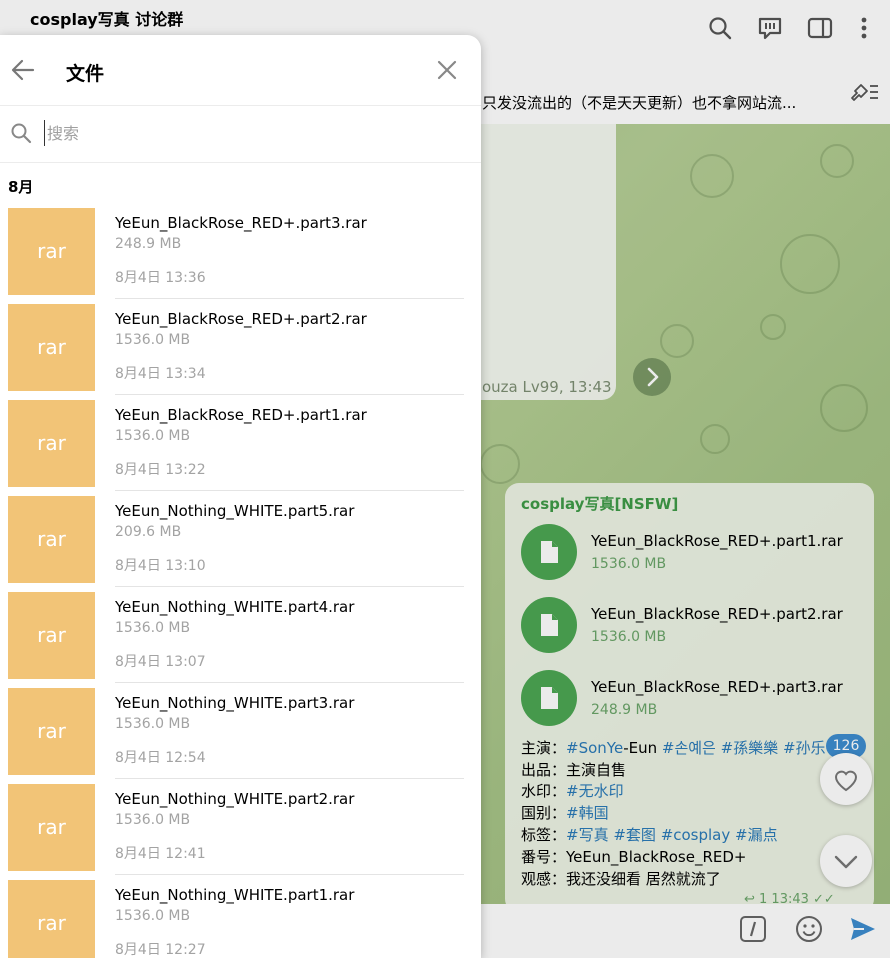 The height and width of the screenshot is (958, 890). Describe the element at coordinates (241, 319) in the screenshot. I see `file-name: YeEun_BlackRose_RED+.part2.rar` at that location.